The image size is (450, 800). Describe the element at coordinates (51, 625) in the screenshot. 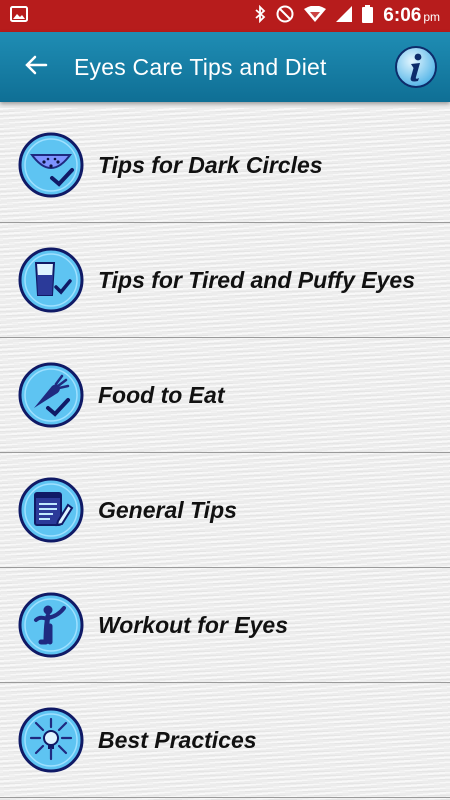

I see `stretching-person-icon` at that location.